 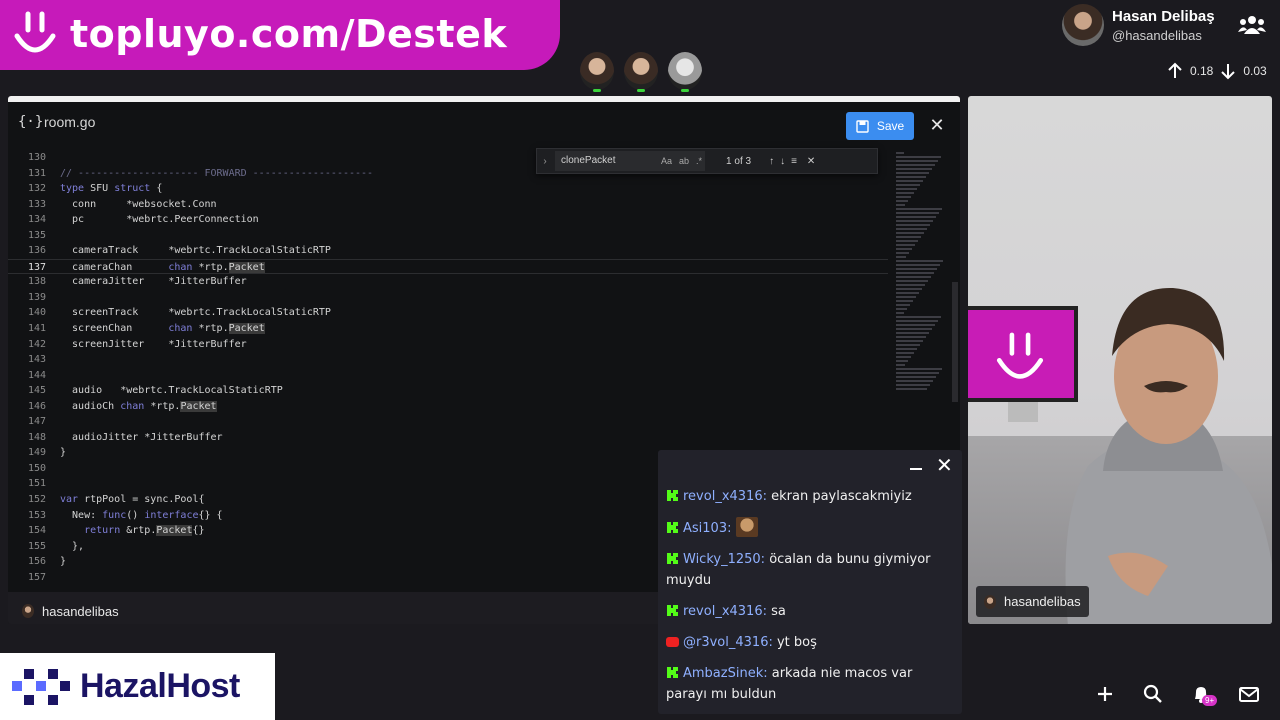 I want to click on code-line: 134 pc *webrtc.PeerConnection, so click(x=448, y=220).